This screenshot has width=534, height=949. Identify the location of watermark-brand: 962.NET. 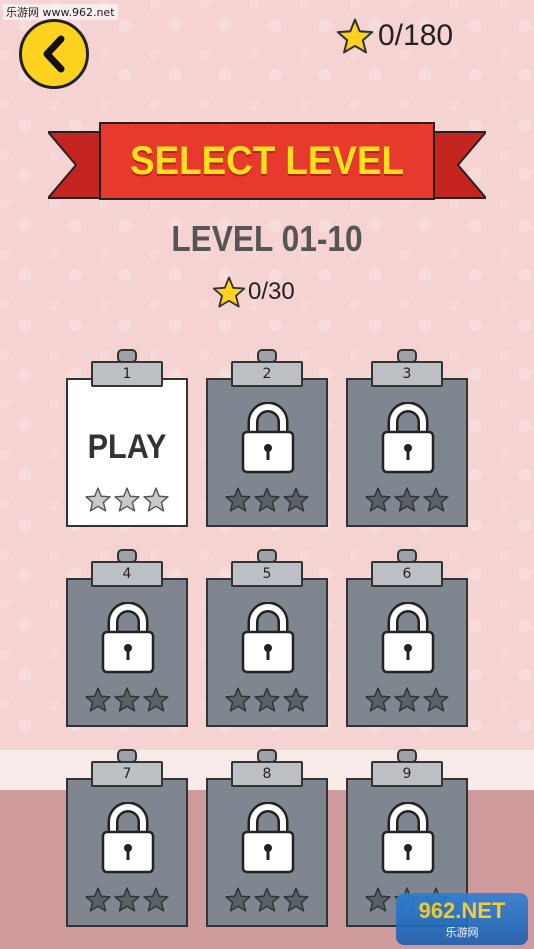
(462, 910).